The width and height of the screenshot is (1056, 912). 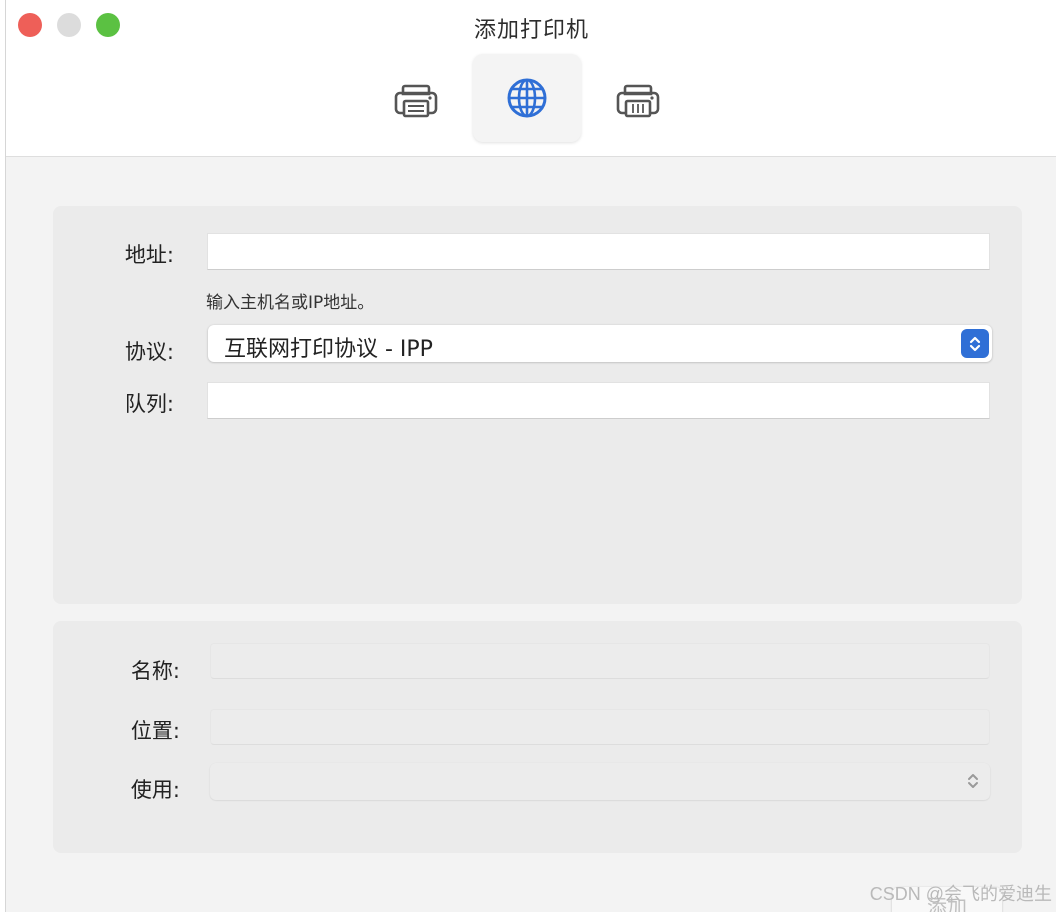 I want to click on location-input, so click(x=600, y=727).